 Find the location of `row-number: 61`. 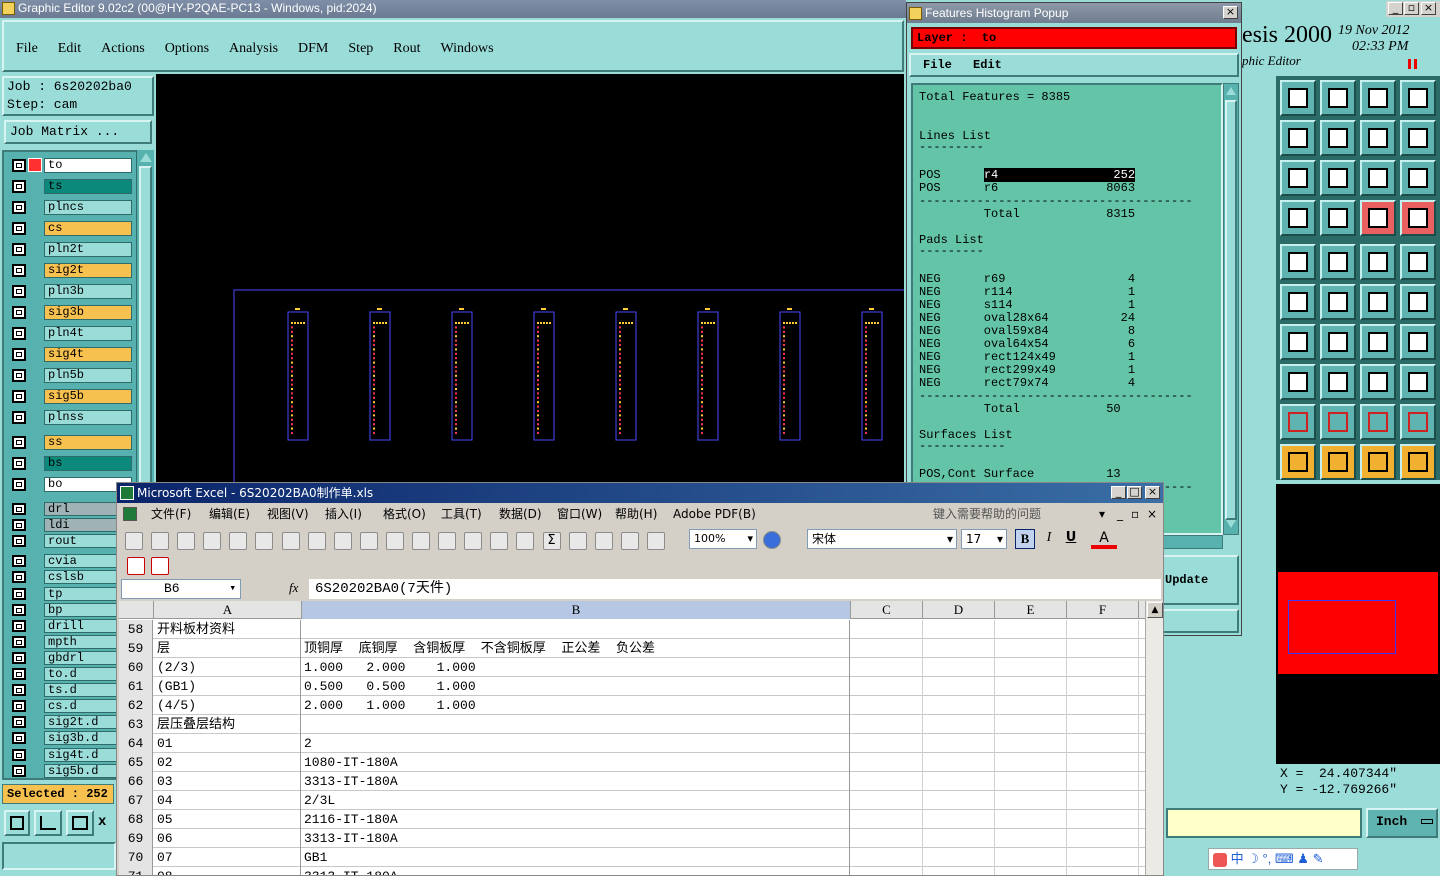

row-number: 61 is located at coordinates (136, 686).